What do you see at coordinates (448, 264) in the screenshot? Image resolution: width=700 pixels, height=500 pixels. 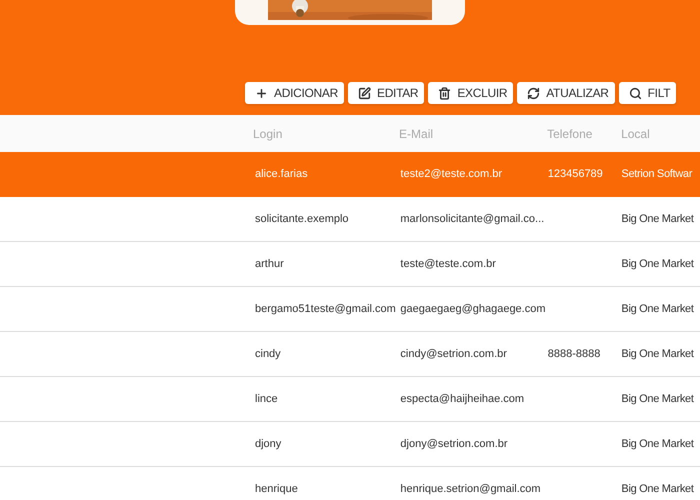 I see `table-cell: teste@teste.com.br` at bounding box center [448, 264].